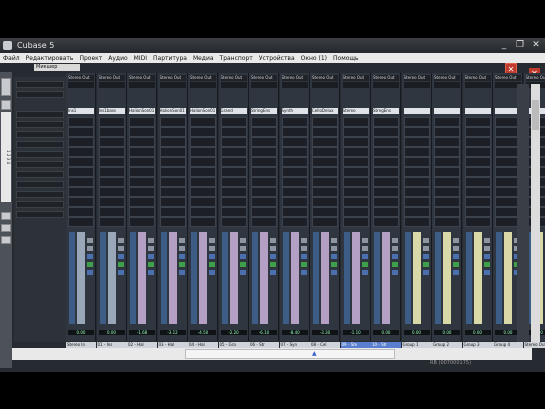 The width and height of the screenshot is (545, 409). What do you see at coordinates (355, 332) in the screenshot?
I see `volume-value: -1.10` at bounding box center [355, 332].